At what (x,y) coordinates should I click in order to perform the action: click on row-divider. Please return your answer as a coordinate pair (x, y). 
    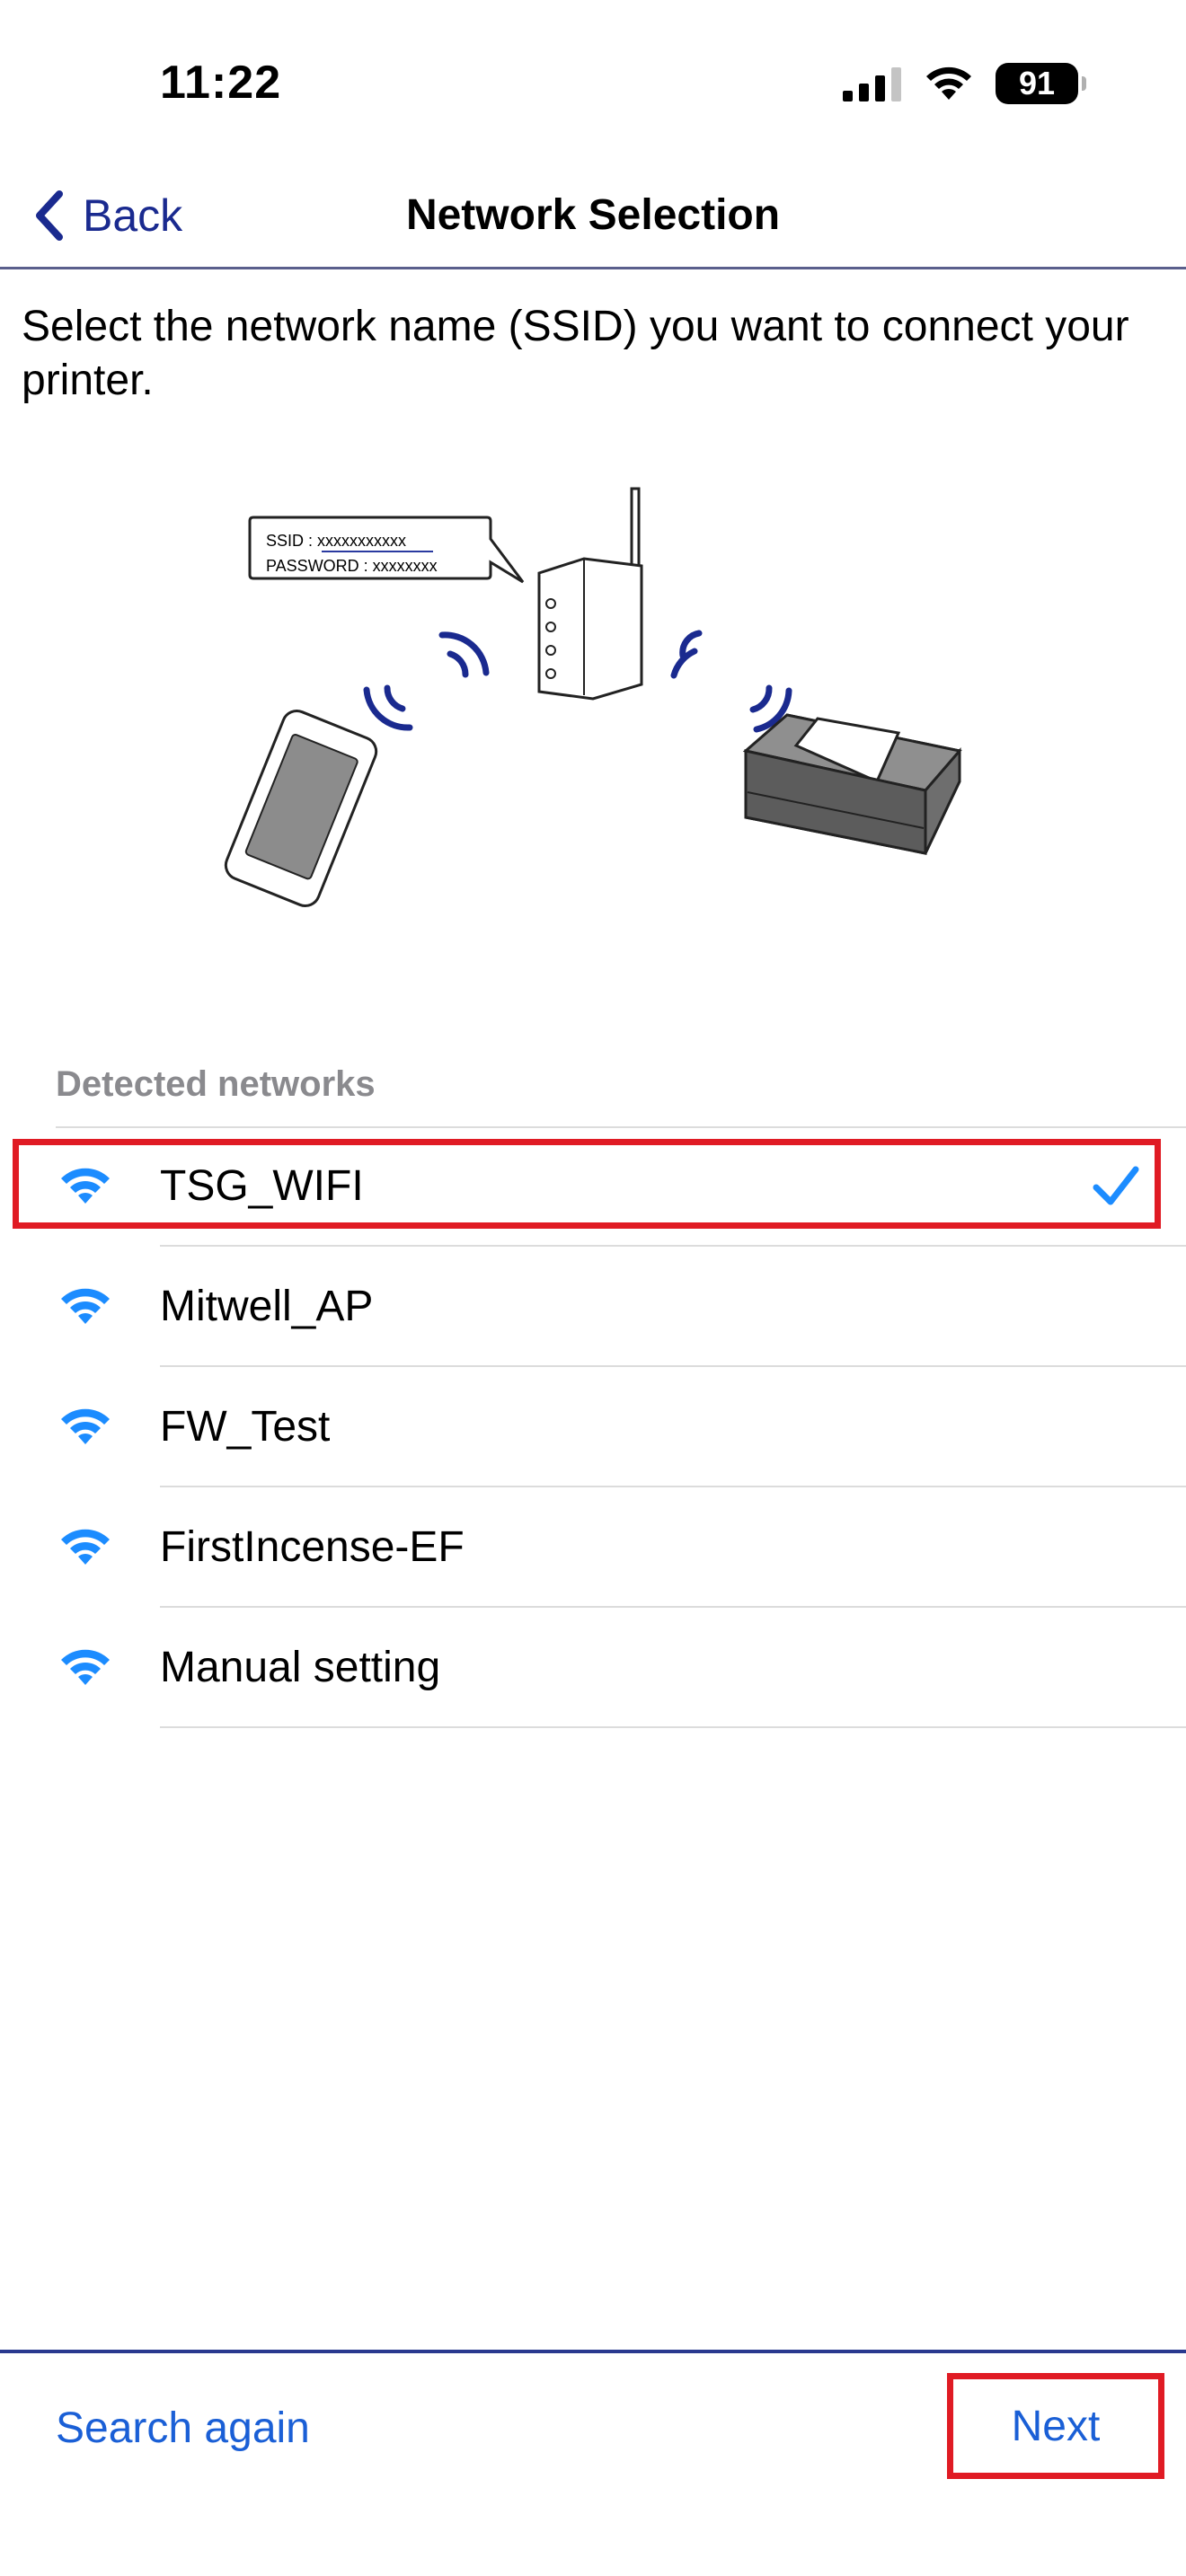
    Looking at the image, I should click on (673, 1727).